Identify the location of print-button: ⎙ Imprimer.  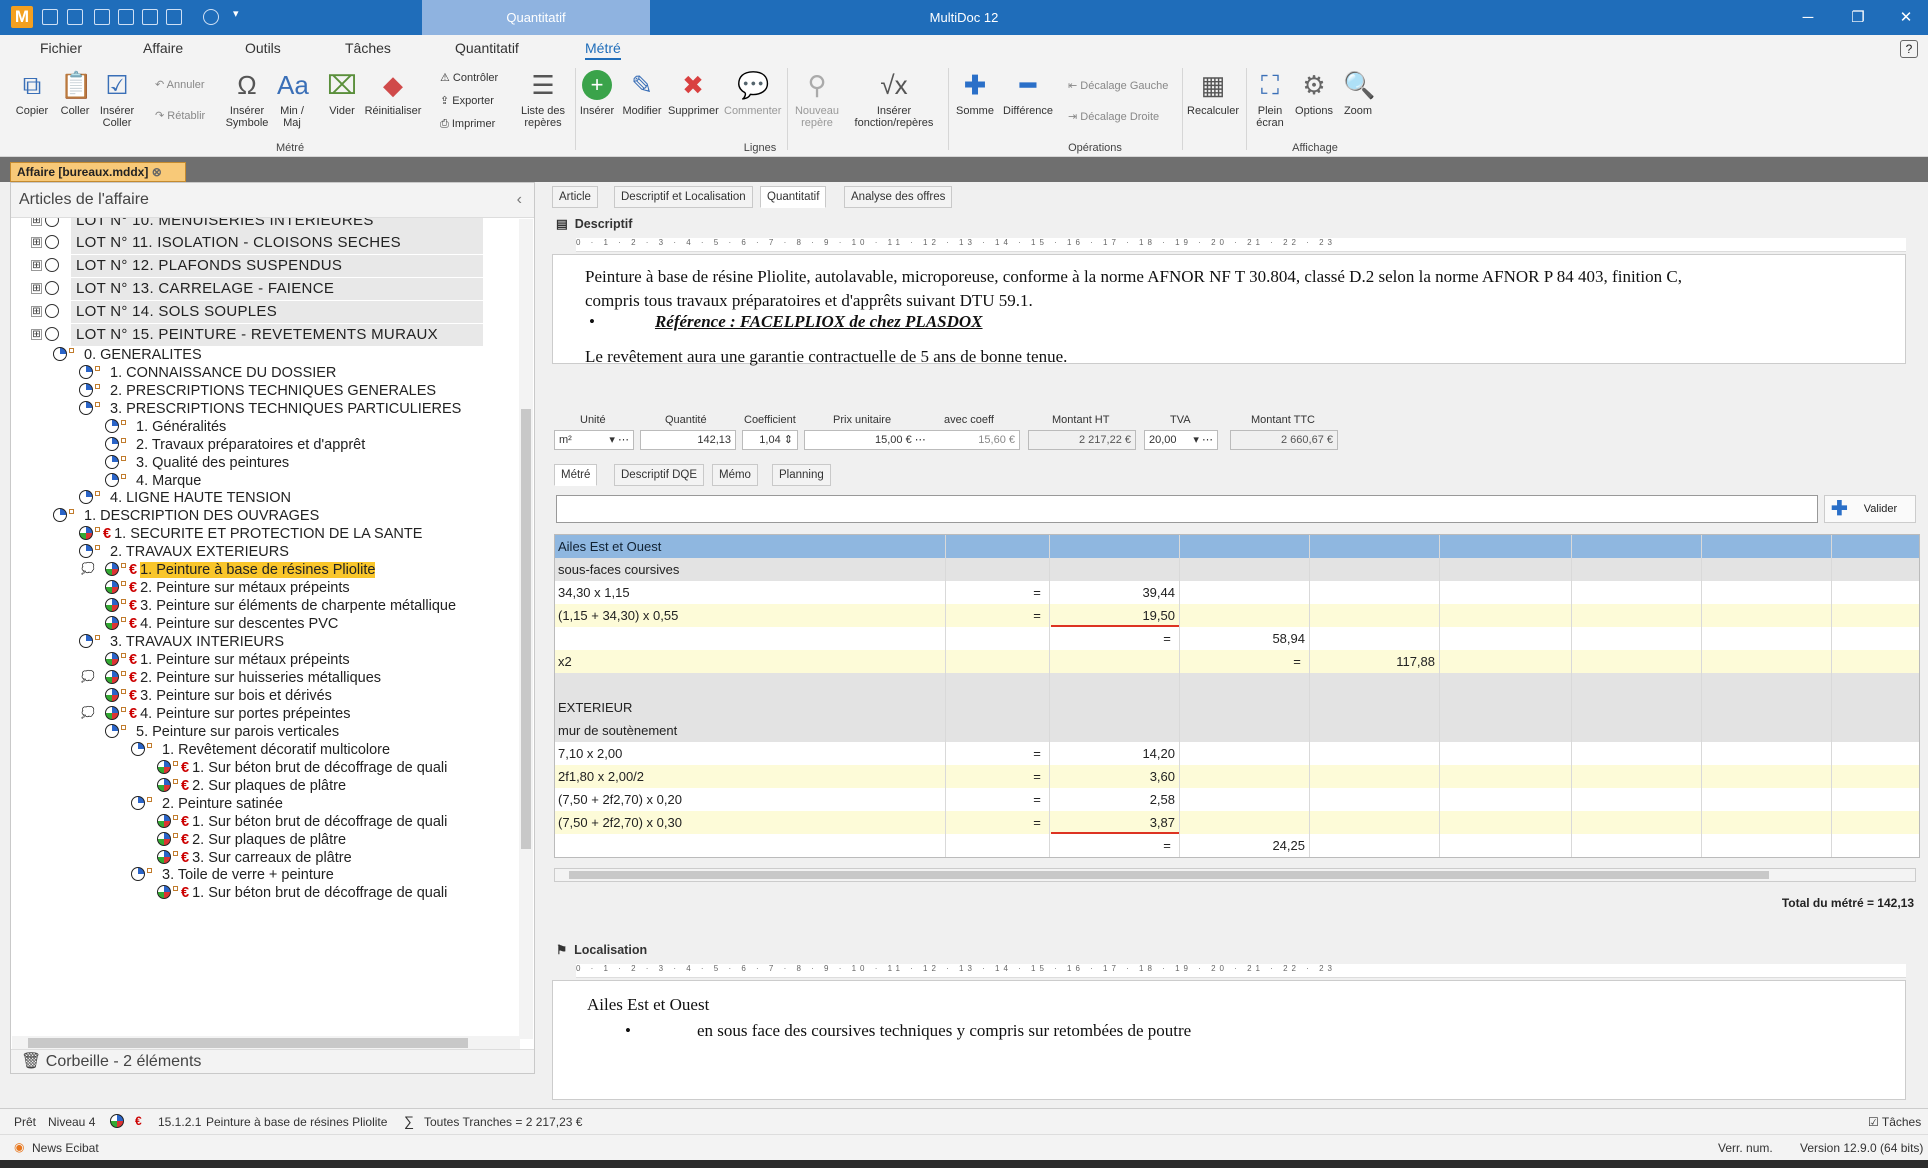
(467, 124).